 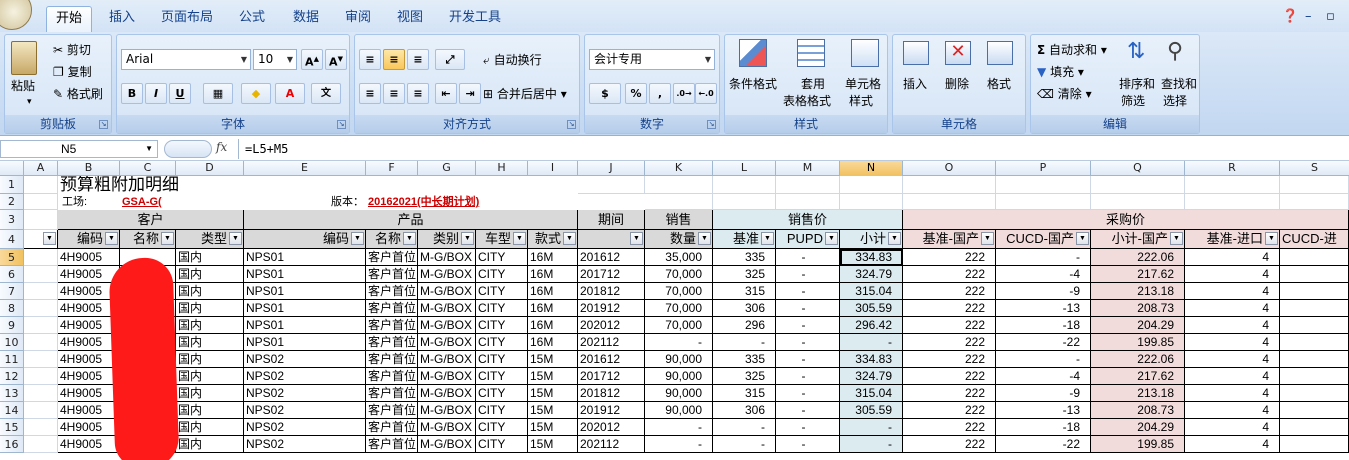 I want to click on col-header-k: K, so click(x=679, y=168).